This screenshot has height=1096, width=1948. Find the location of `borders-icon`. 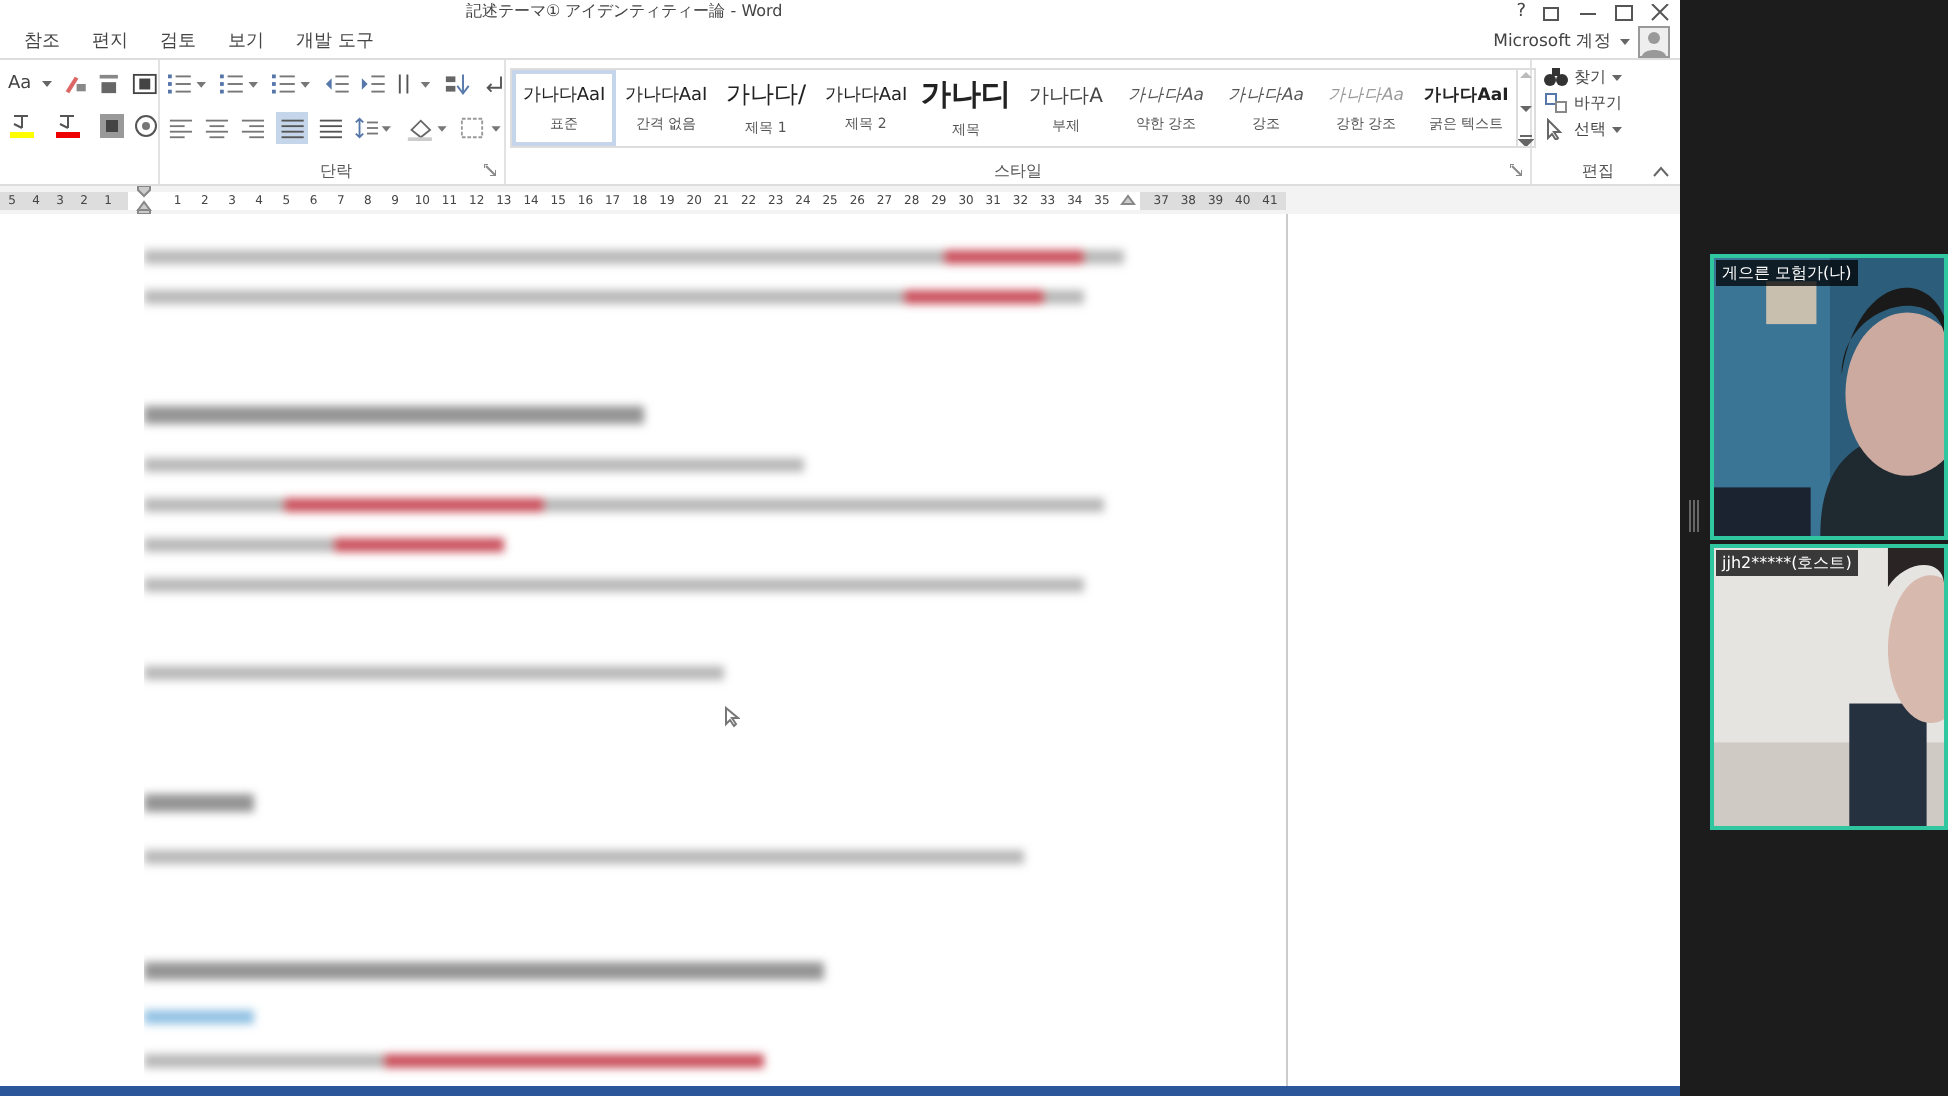

borders-icon is located at coordinates (482, 128).